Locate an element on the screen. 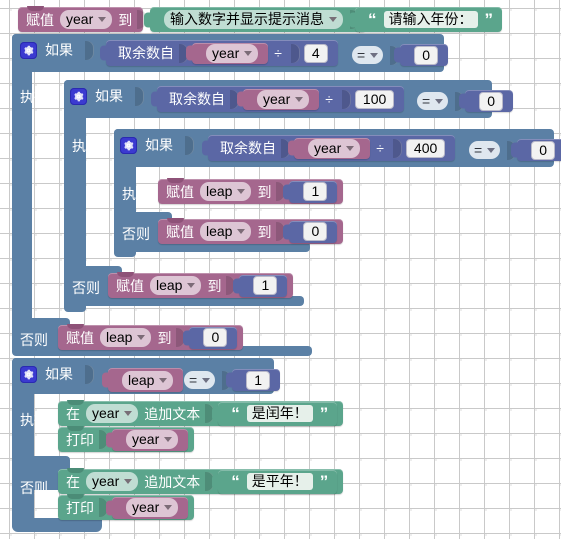  block-set-leap-1-inner: 赋值 leap 到 1 is located at coordinates (251, 191).